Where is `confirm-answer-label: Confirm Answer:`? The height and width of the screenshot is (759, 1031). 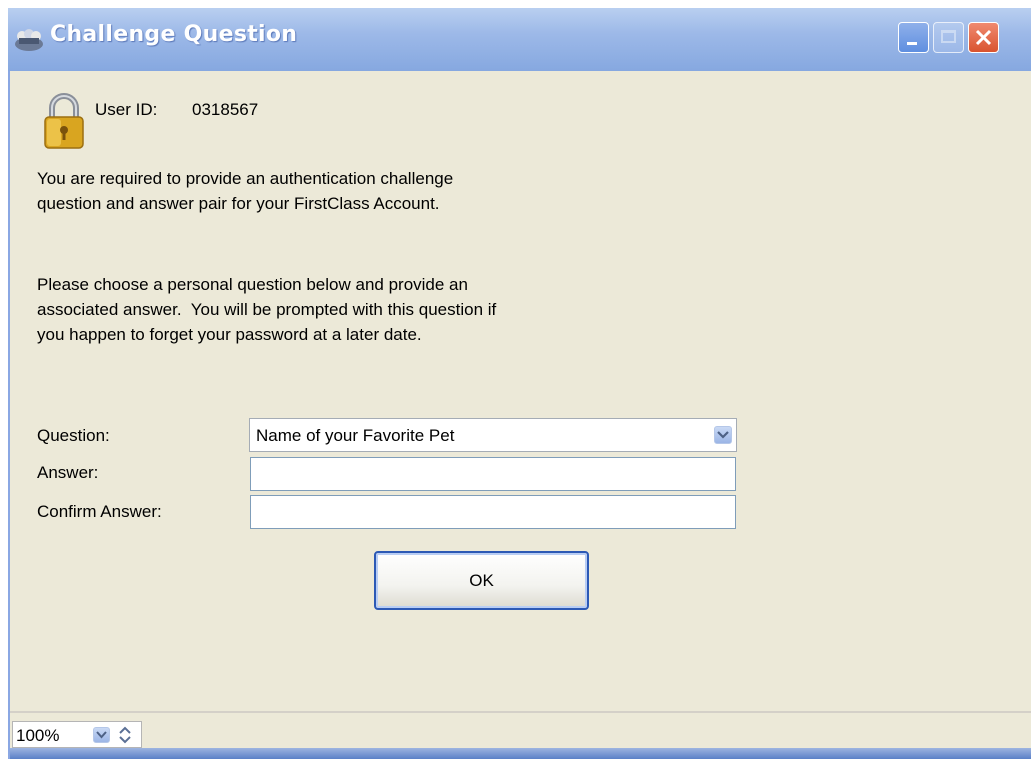 confirm-answer-label: Confirm Answer: is located at coordinates (99, 511).